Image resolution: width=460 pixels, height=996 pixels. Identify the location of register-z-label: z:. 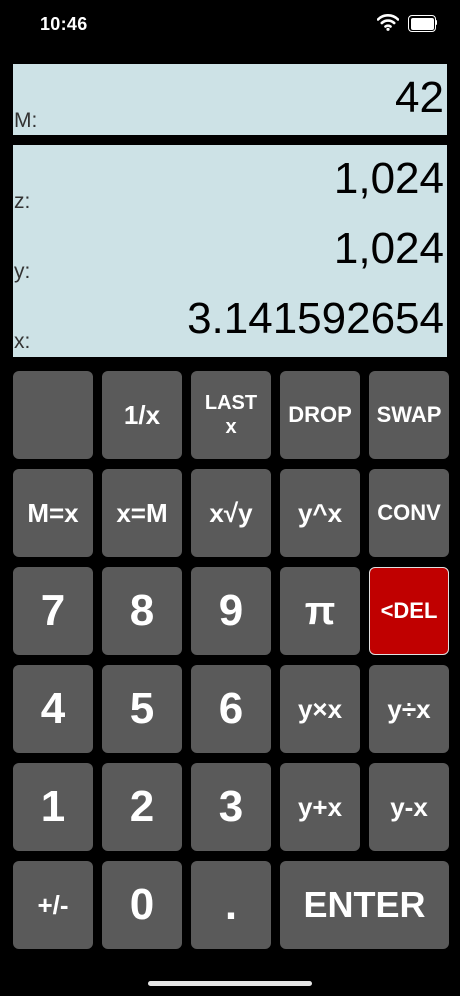
(22, 201).